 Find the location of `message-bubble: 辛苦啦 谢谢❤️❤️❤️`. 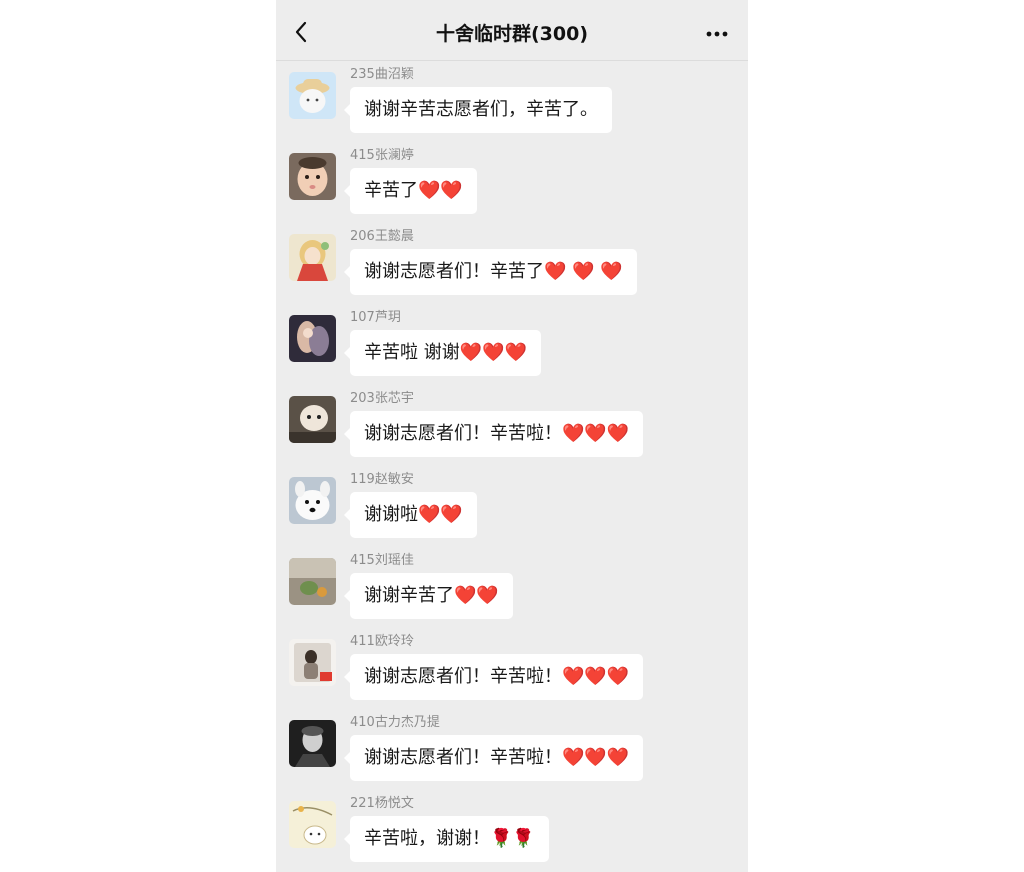

message-bubble: 辛苦啦 谢谢❤️❤️❤️ is located at coordinates (442, 353).